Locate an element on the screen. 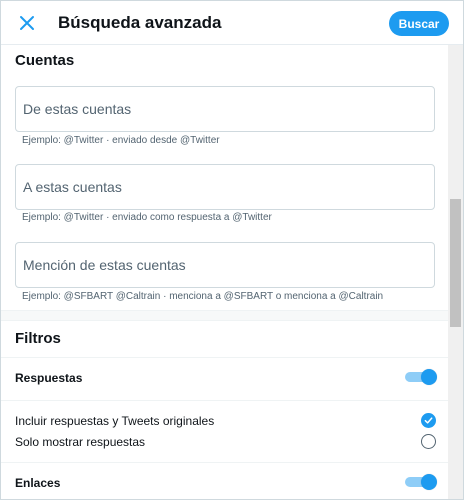 The width and height of the screenshot is (464, 500). from-accounts-input is located at coordinates (225, 109).